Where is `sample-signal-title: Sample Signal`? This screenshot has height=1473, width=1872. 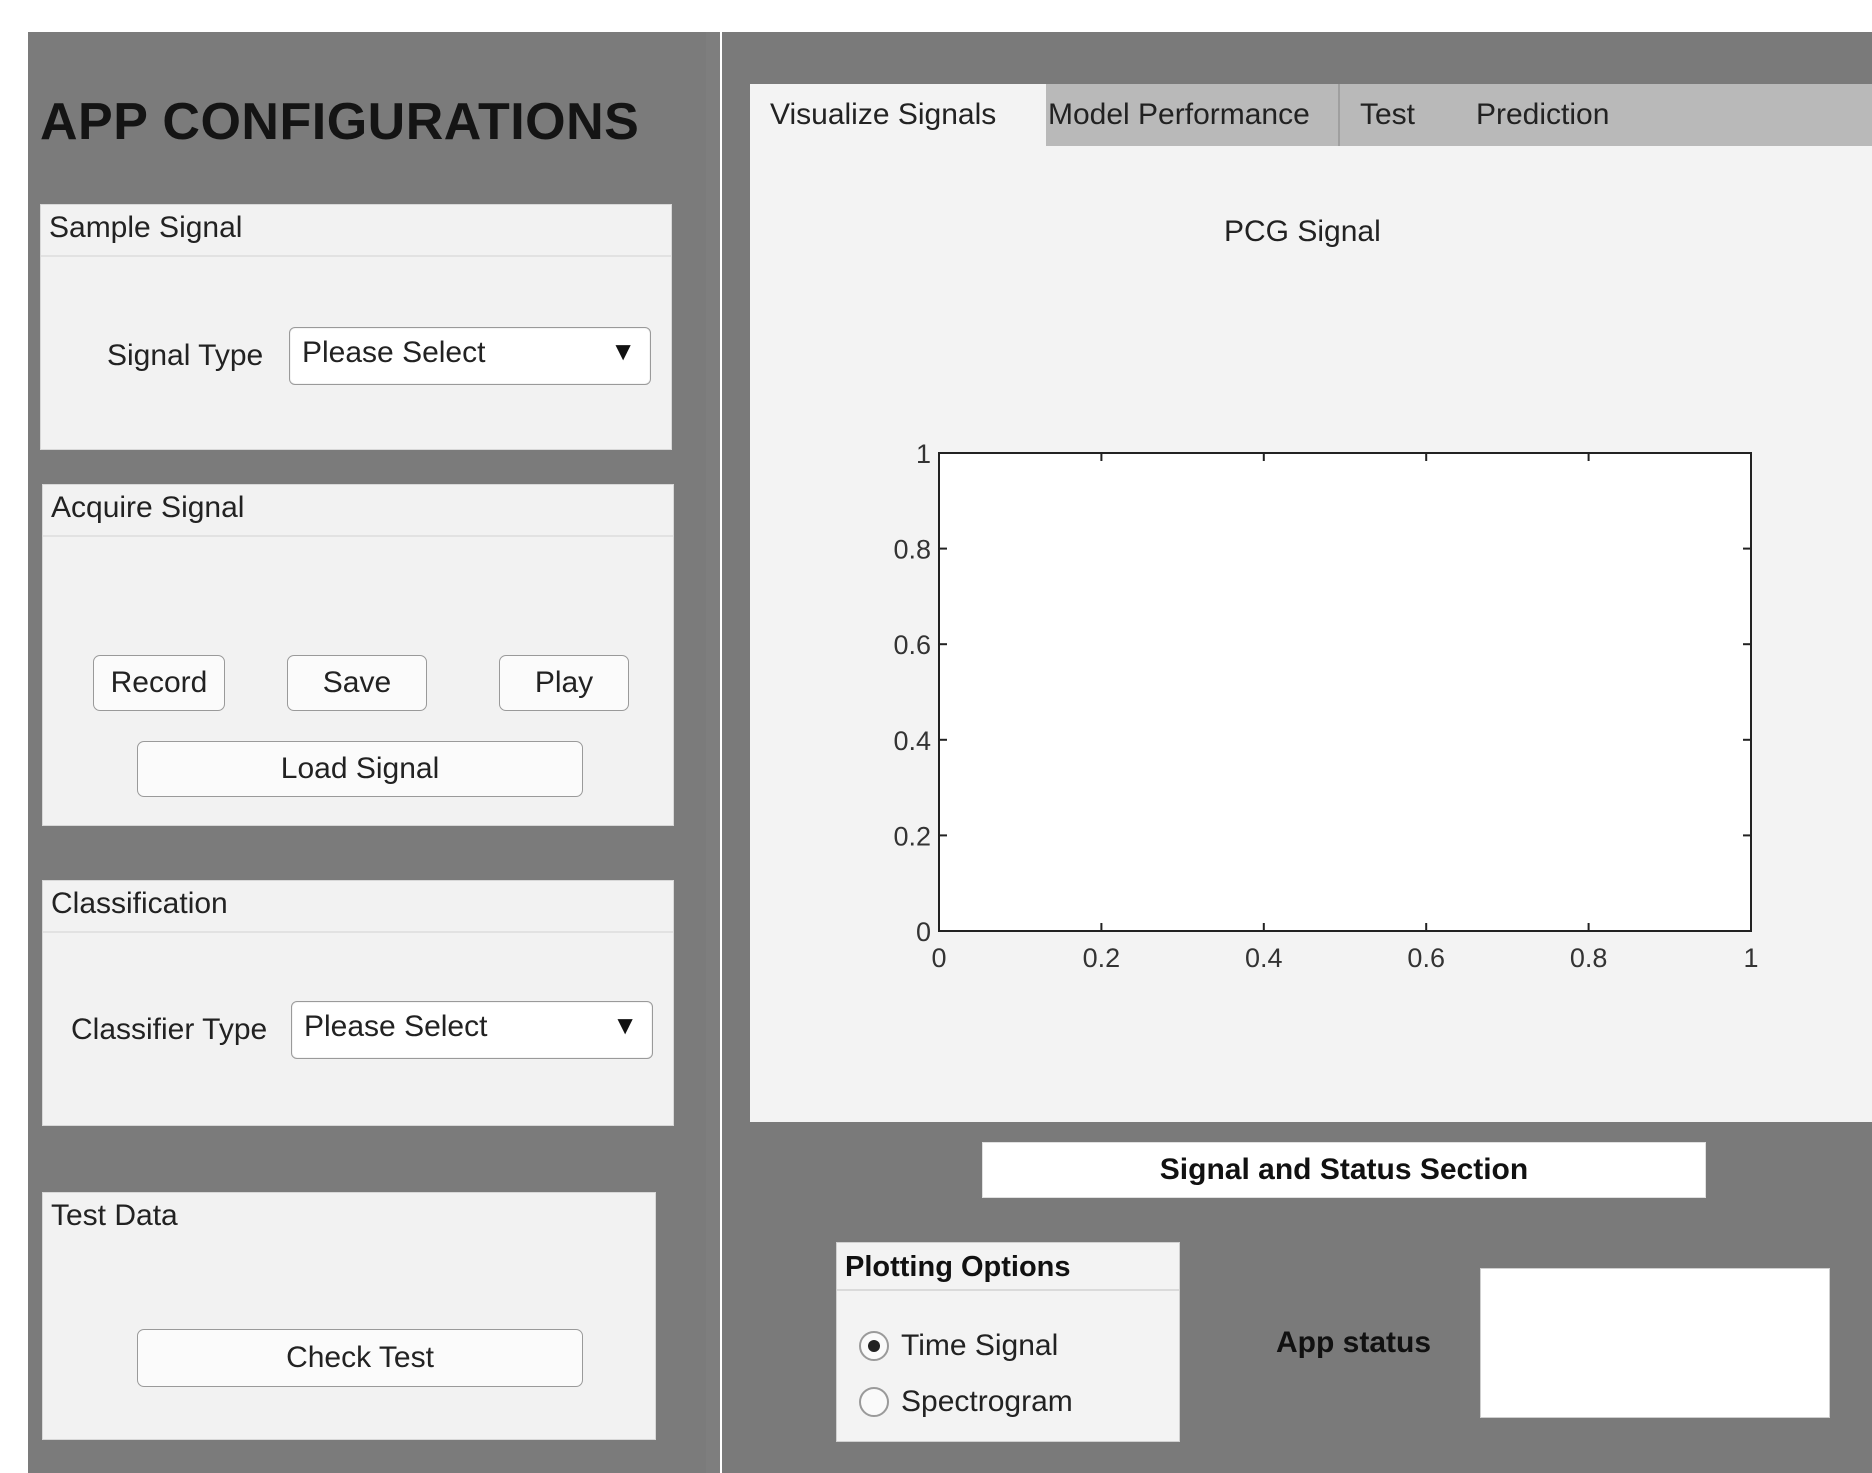
sample-signal-title: Sample Signal is located at coordinates (146, 227).